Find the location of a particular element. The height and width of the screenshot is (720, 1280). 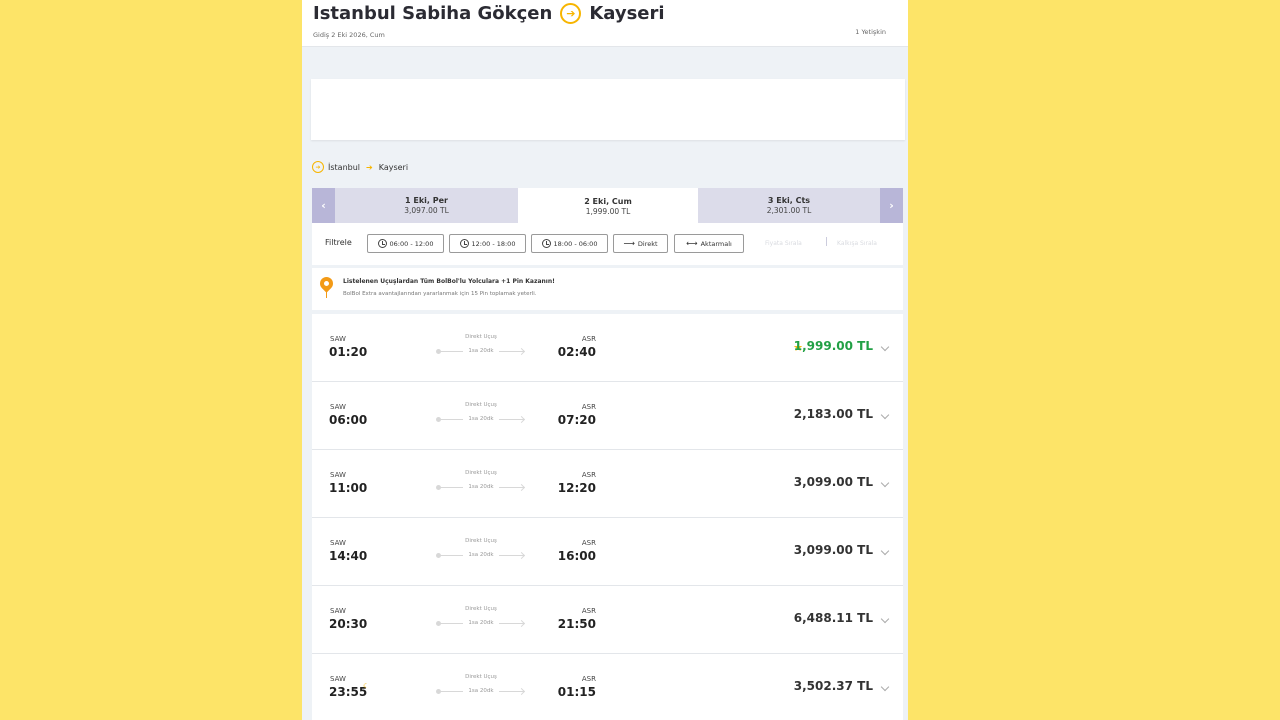

next-date-button: › is located at coordinates (891, 205).